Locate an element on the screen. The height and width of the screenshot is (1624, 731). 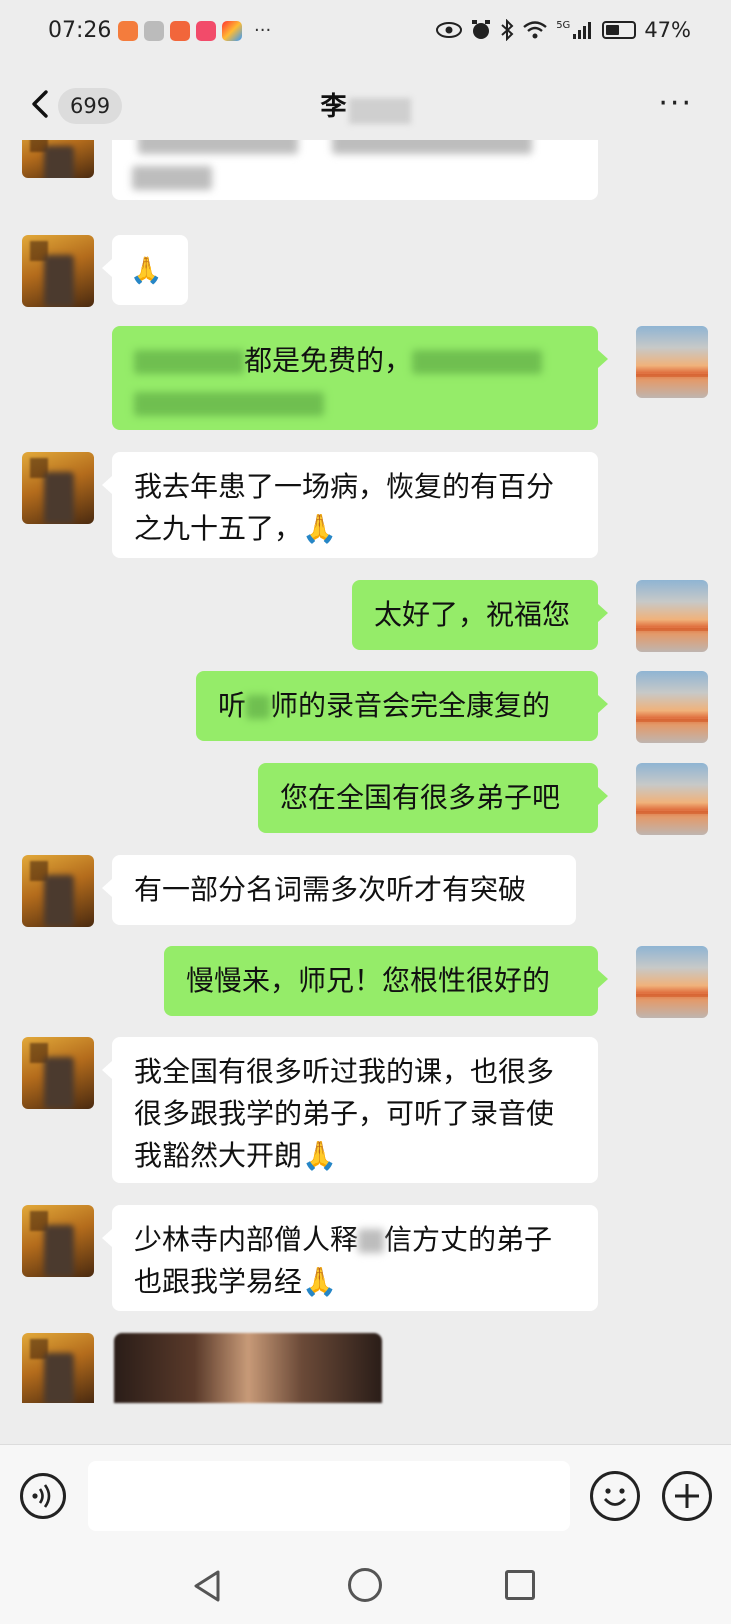
message-row: 我全国有很多听过我的课，也很多很多跟我学的弟子，可听了录音使我豁然大开朗🙏 is located at coordinates (365, 1111).